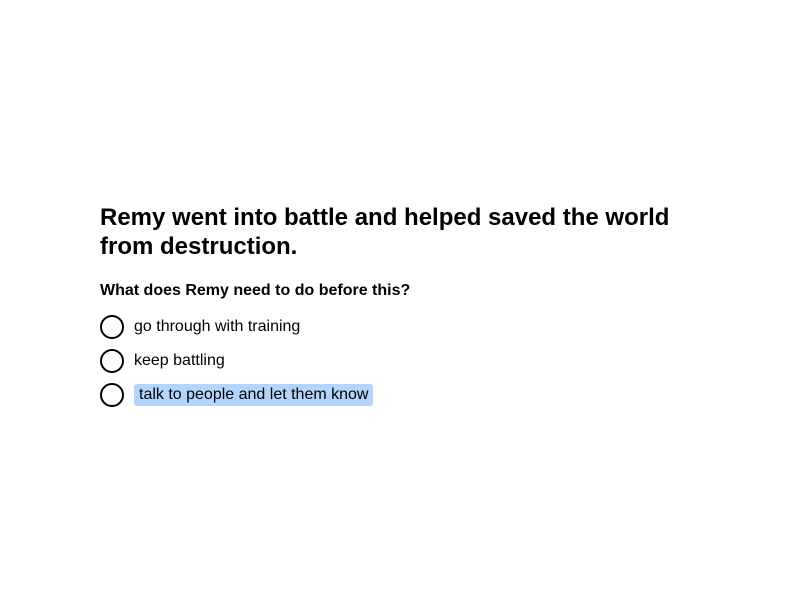 This screenshot has width=800, height=600. What do you see at coordinates (400, 395) in the screenshot?
I see `answer-option-3: talk to people and let them know` at bounding box center [400, 395].